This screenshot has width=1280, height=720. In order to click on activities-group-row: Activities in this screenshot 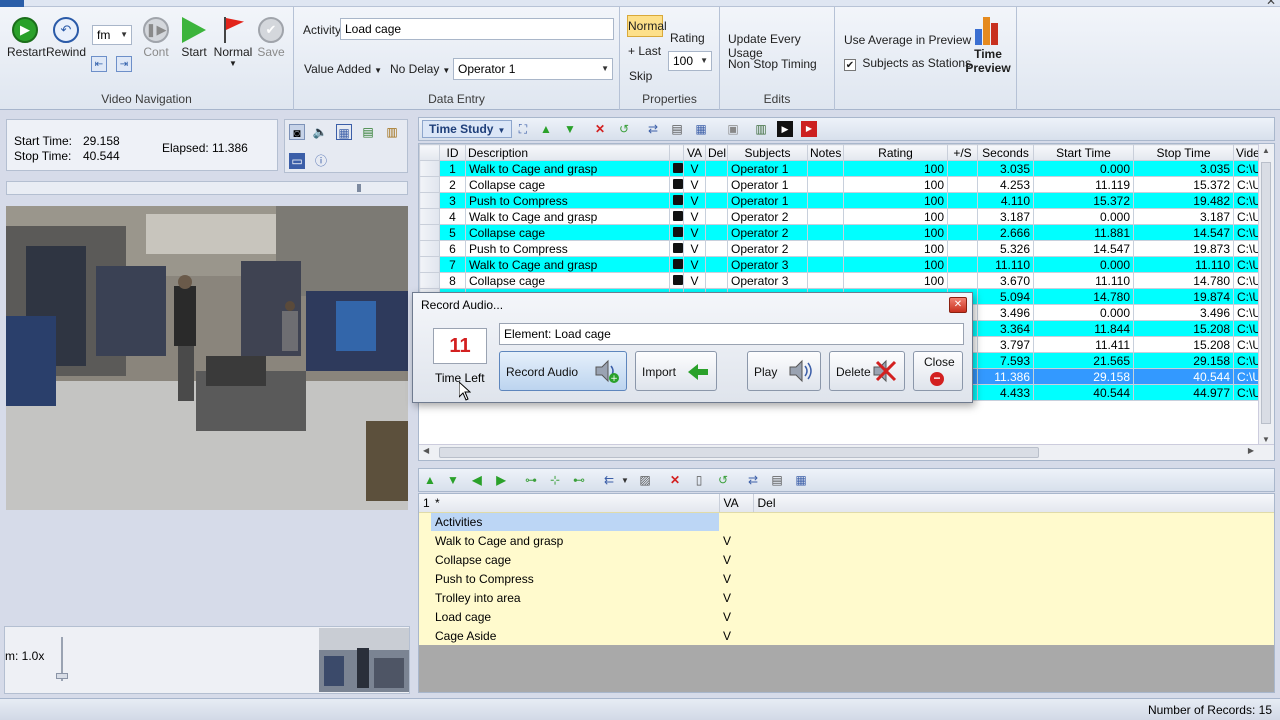, I will do `click(846, 521)`.